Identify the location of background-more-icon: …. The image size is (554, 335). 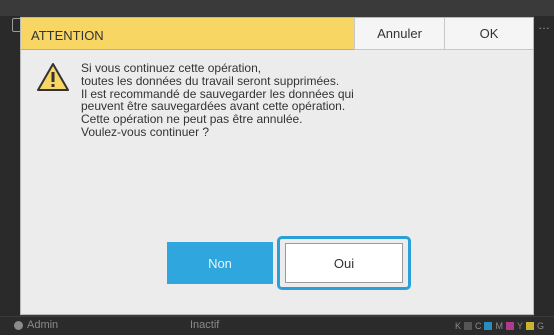
(544, 25).